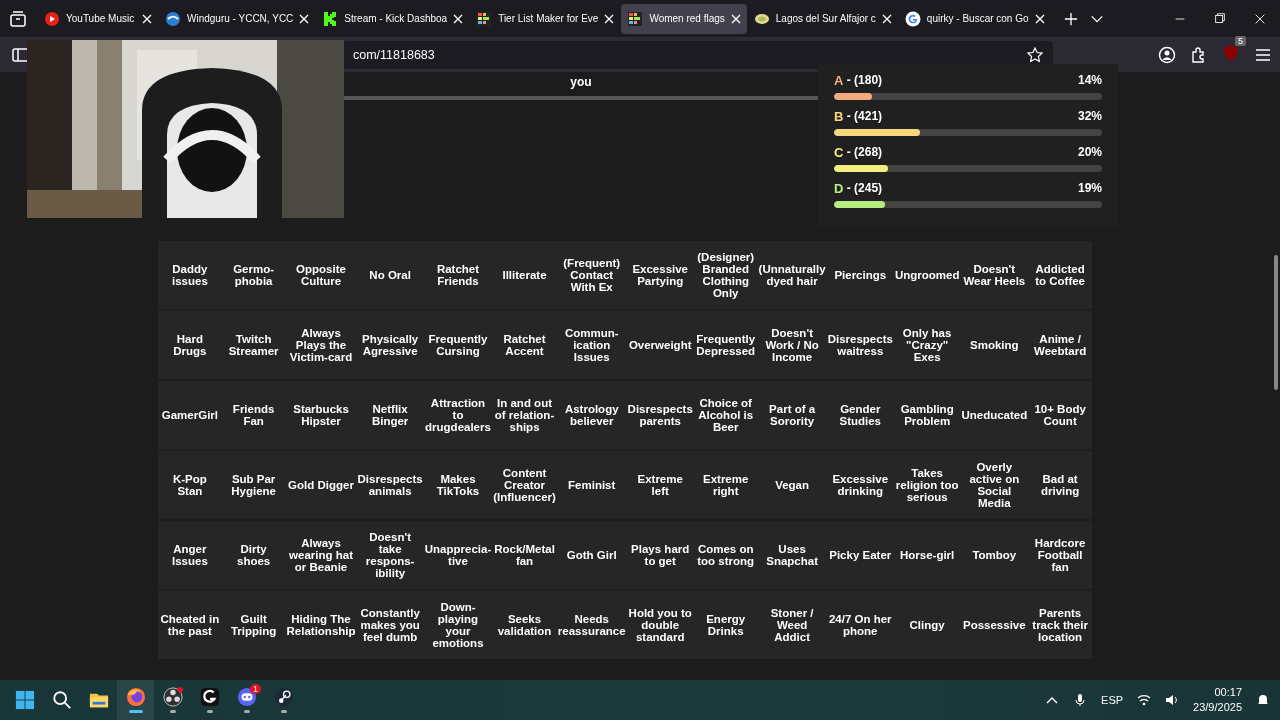 This screenshot has width=1280, height=720. I want to click on tier-card: Gold Digger, so click(321, 485).